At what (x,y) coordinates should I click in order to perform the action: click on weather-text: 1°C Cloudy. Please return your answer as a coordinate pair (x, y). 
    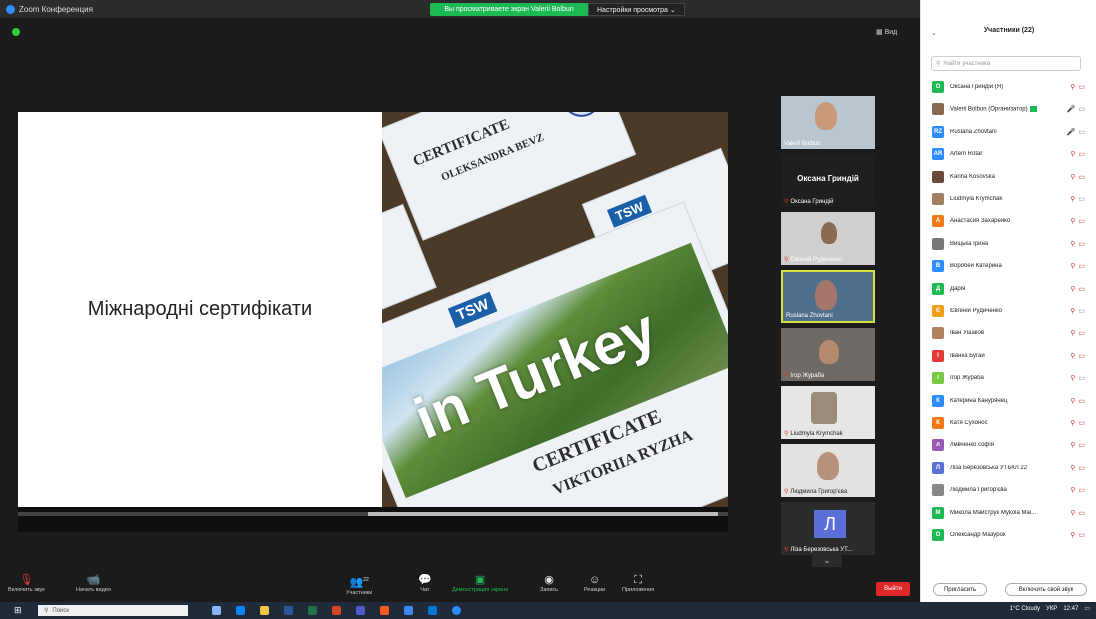
    Looking at the image, I should click on (1025, 609).